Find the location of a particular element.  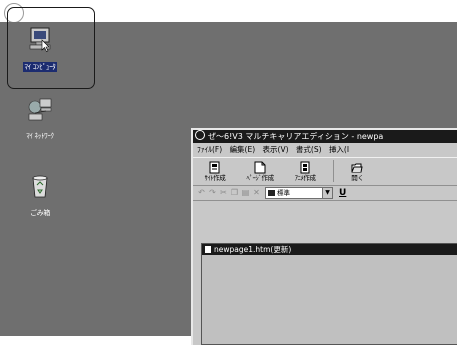

app-icon is located at coordinates (200, 135).